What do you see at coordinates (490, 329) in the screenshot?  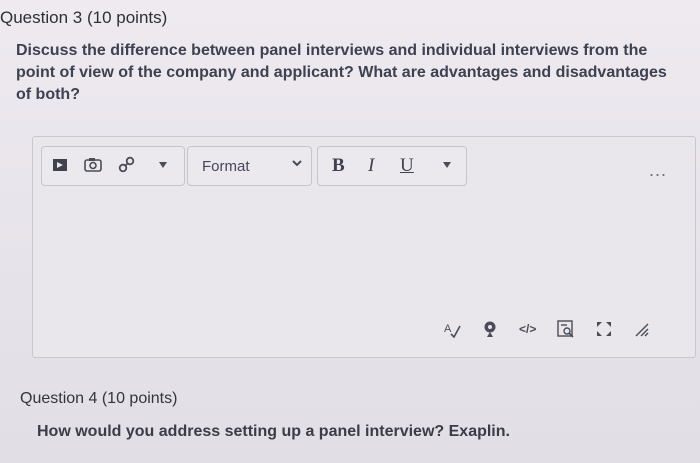 I see `accessibility-check-icon` at bounding box center [490, 329].